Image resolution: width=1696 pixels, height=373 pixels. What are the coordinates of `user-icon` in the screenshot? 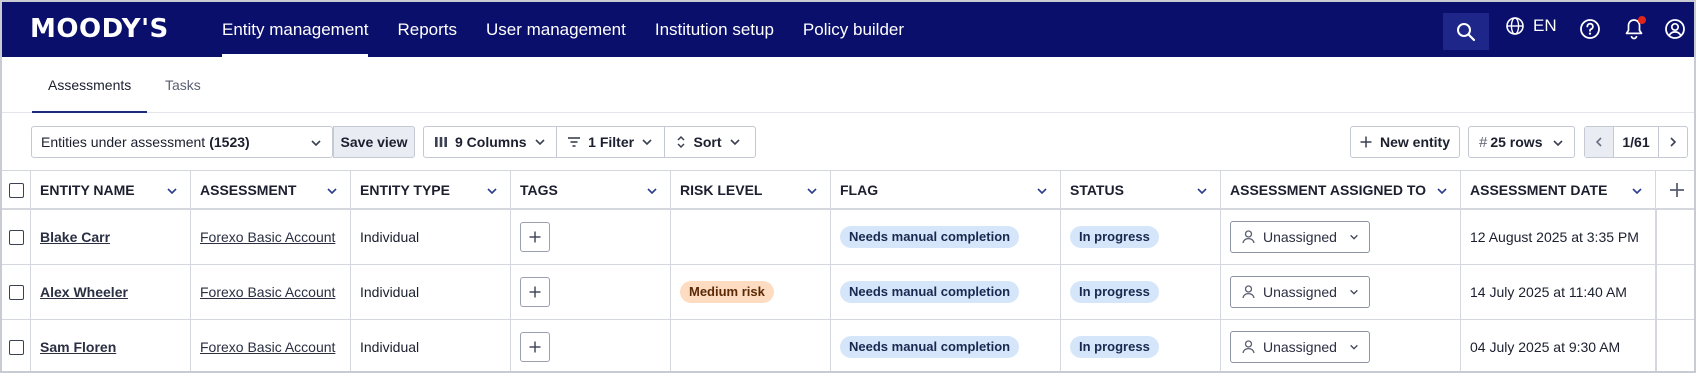 It's located at (1675, 29).